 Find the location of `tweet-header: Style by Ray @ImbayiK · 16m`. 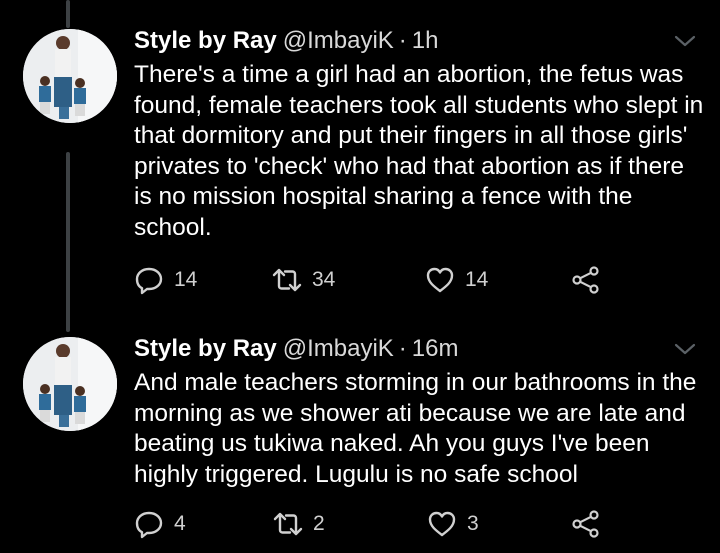

tweet-header: Style by Ray @ImbayiK · 16m is located at coordinates (407, 349).